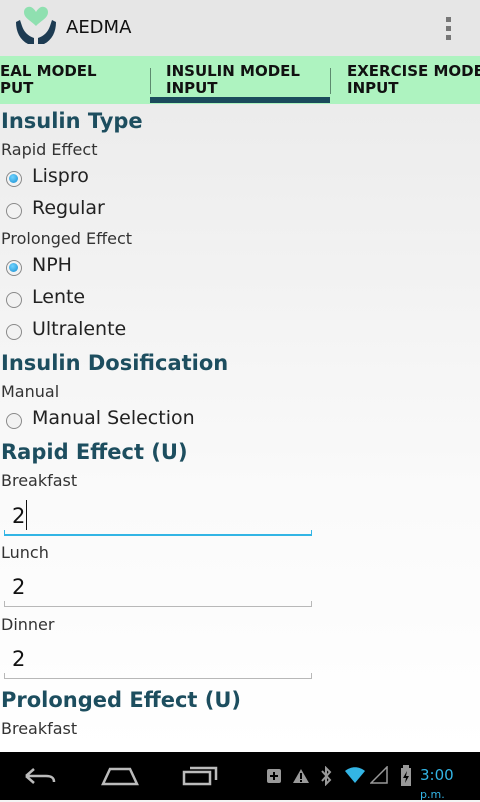  Describe the element at coordinates (432, 794) in the screenshot. I see `clock-ampm: p.m.` at that location.